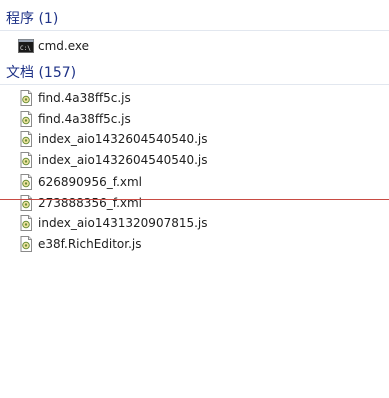  What do you see at coordinates (90, 182) in the screenshot?
I see `result-item-label: 626890956_f.xml` at bounding box center [90, 182].